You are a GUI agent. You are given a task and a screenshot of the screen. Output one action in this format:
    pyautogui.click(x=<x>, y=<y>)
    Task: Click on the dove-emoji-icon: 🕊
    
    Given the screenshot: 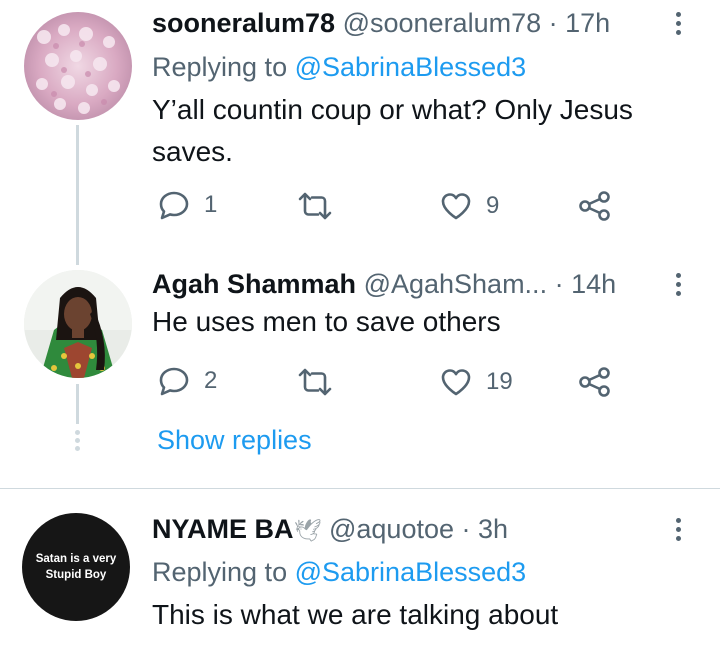 What is the action you would take?
    pyautogui.click(x=307, y=530)
    